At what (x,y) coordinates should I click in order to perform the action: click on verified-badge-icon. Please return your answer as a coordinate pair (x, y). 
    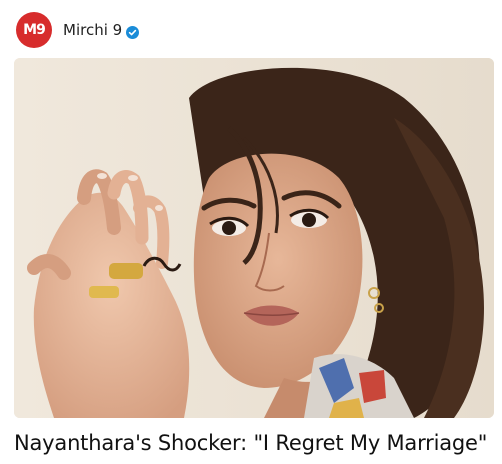
    Looking at the image, I should click on (133, 31).